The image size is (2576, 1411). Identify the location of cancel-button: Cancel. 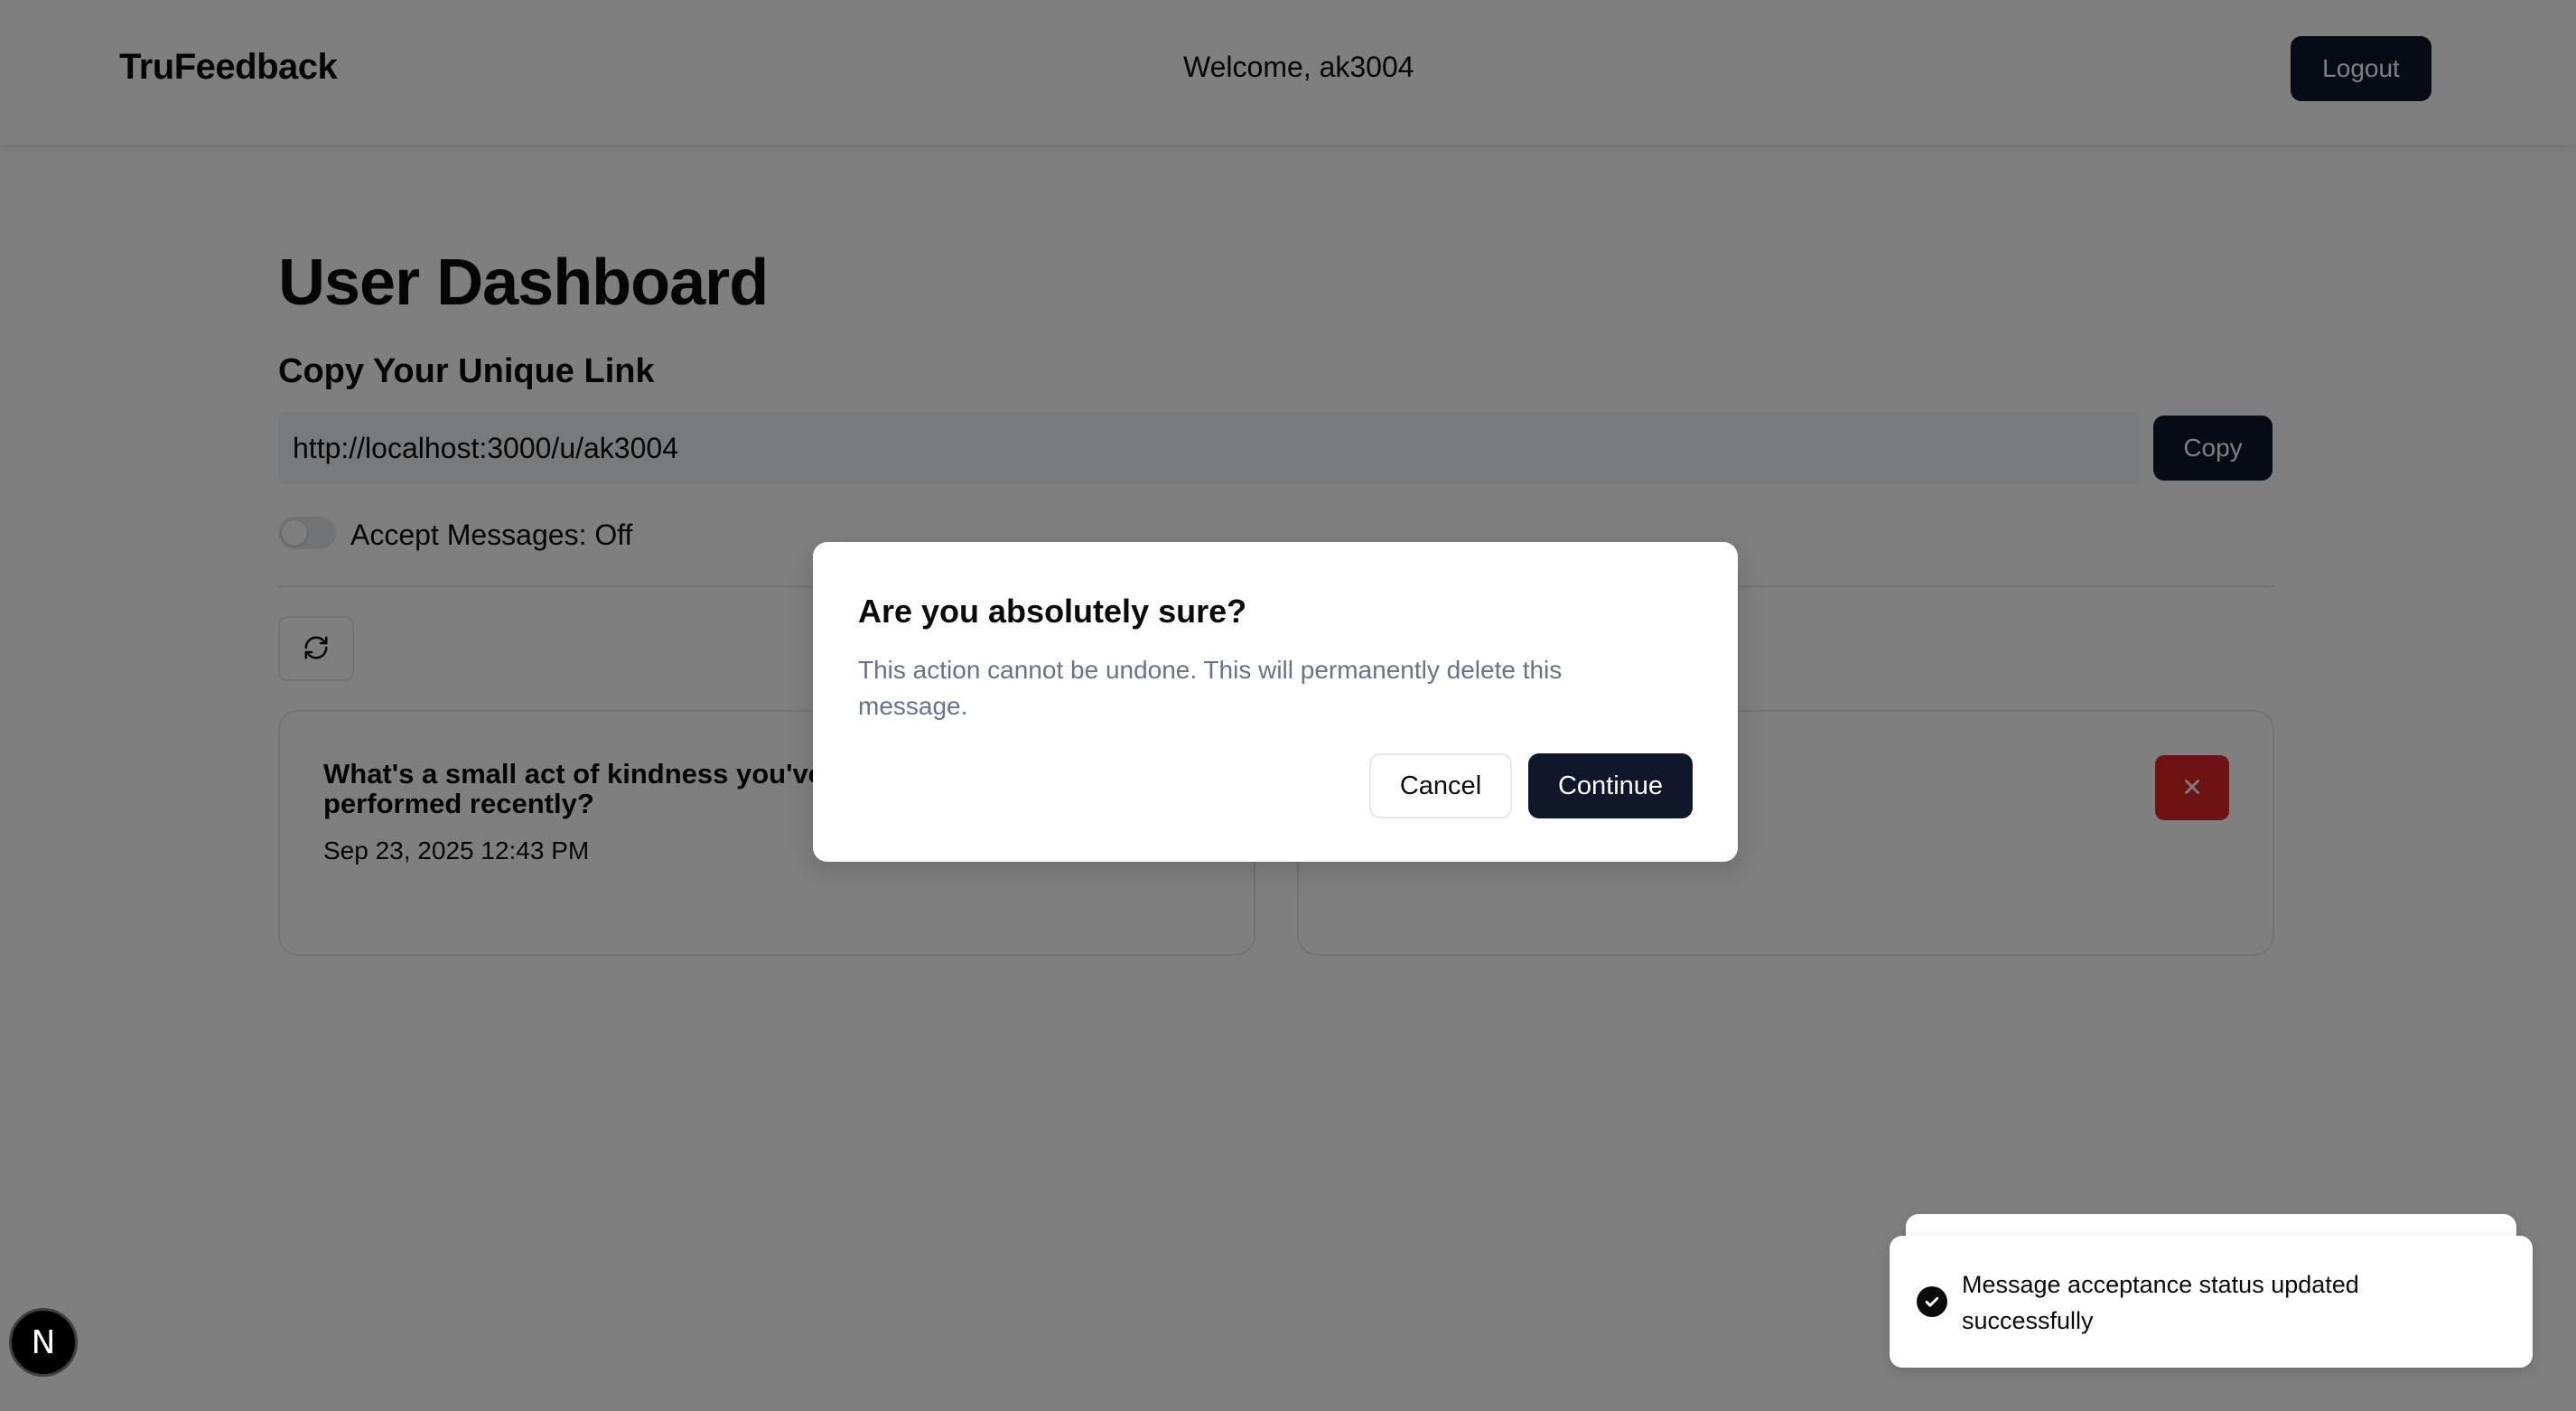
(1440, 785).